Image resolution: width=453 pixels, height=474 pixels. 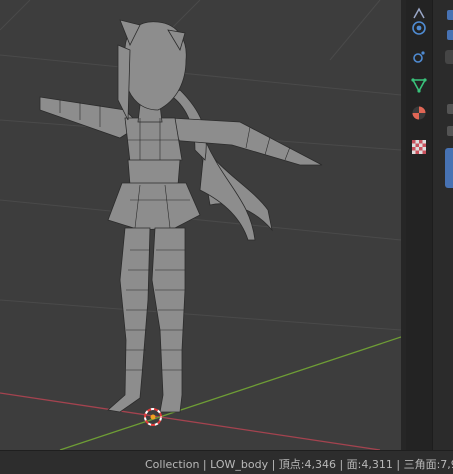 I want to click on x-axis-line, so click(x=190, y=421).